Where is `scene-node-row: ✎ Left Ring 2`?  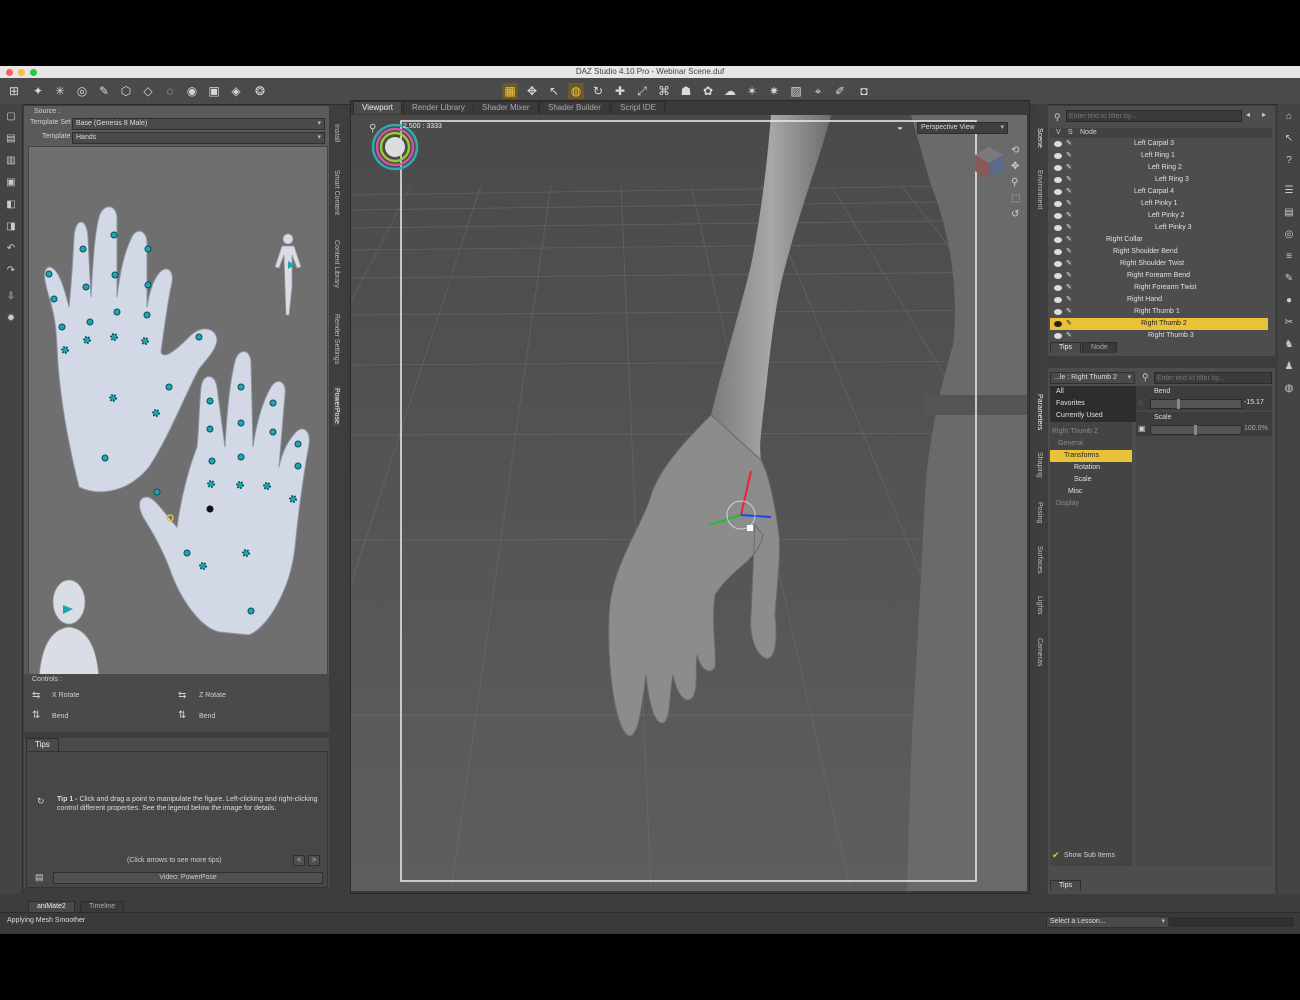
scene-node-row: ✎ Left Ring 2 is located at coordinates (1159, 168).